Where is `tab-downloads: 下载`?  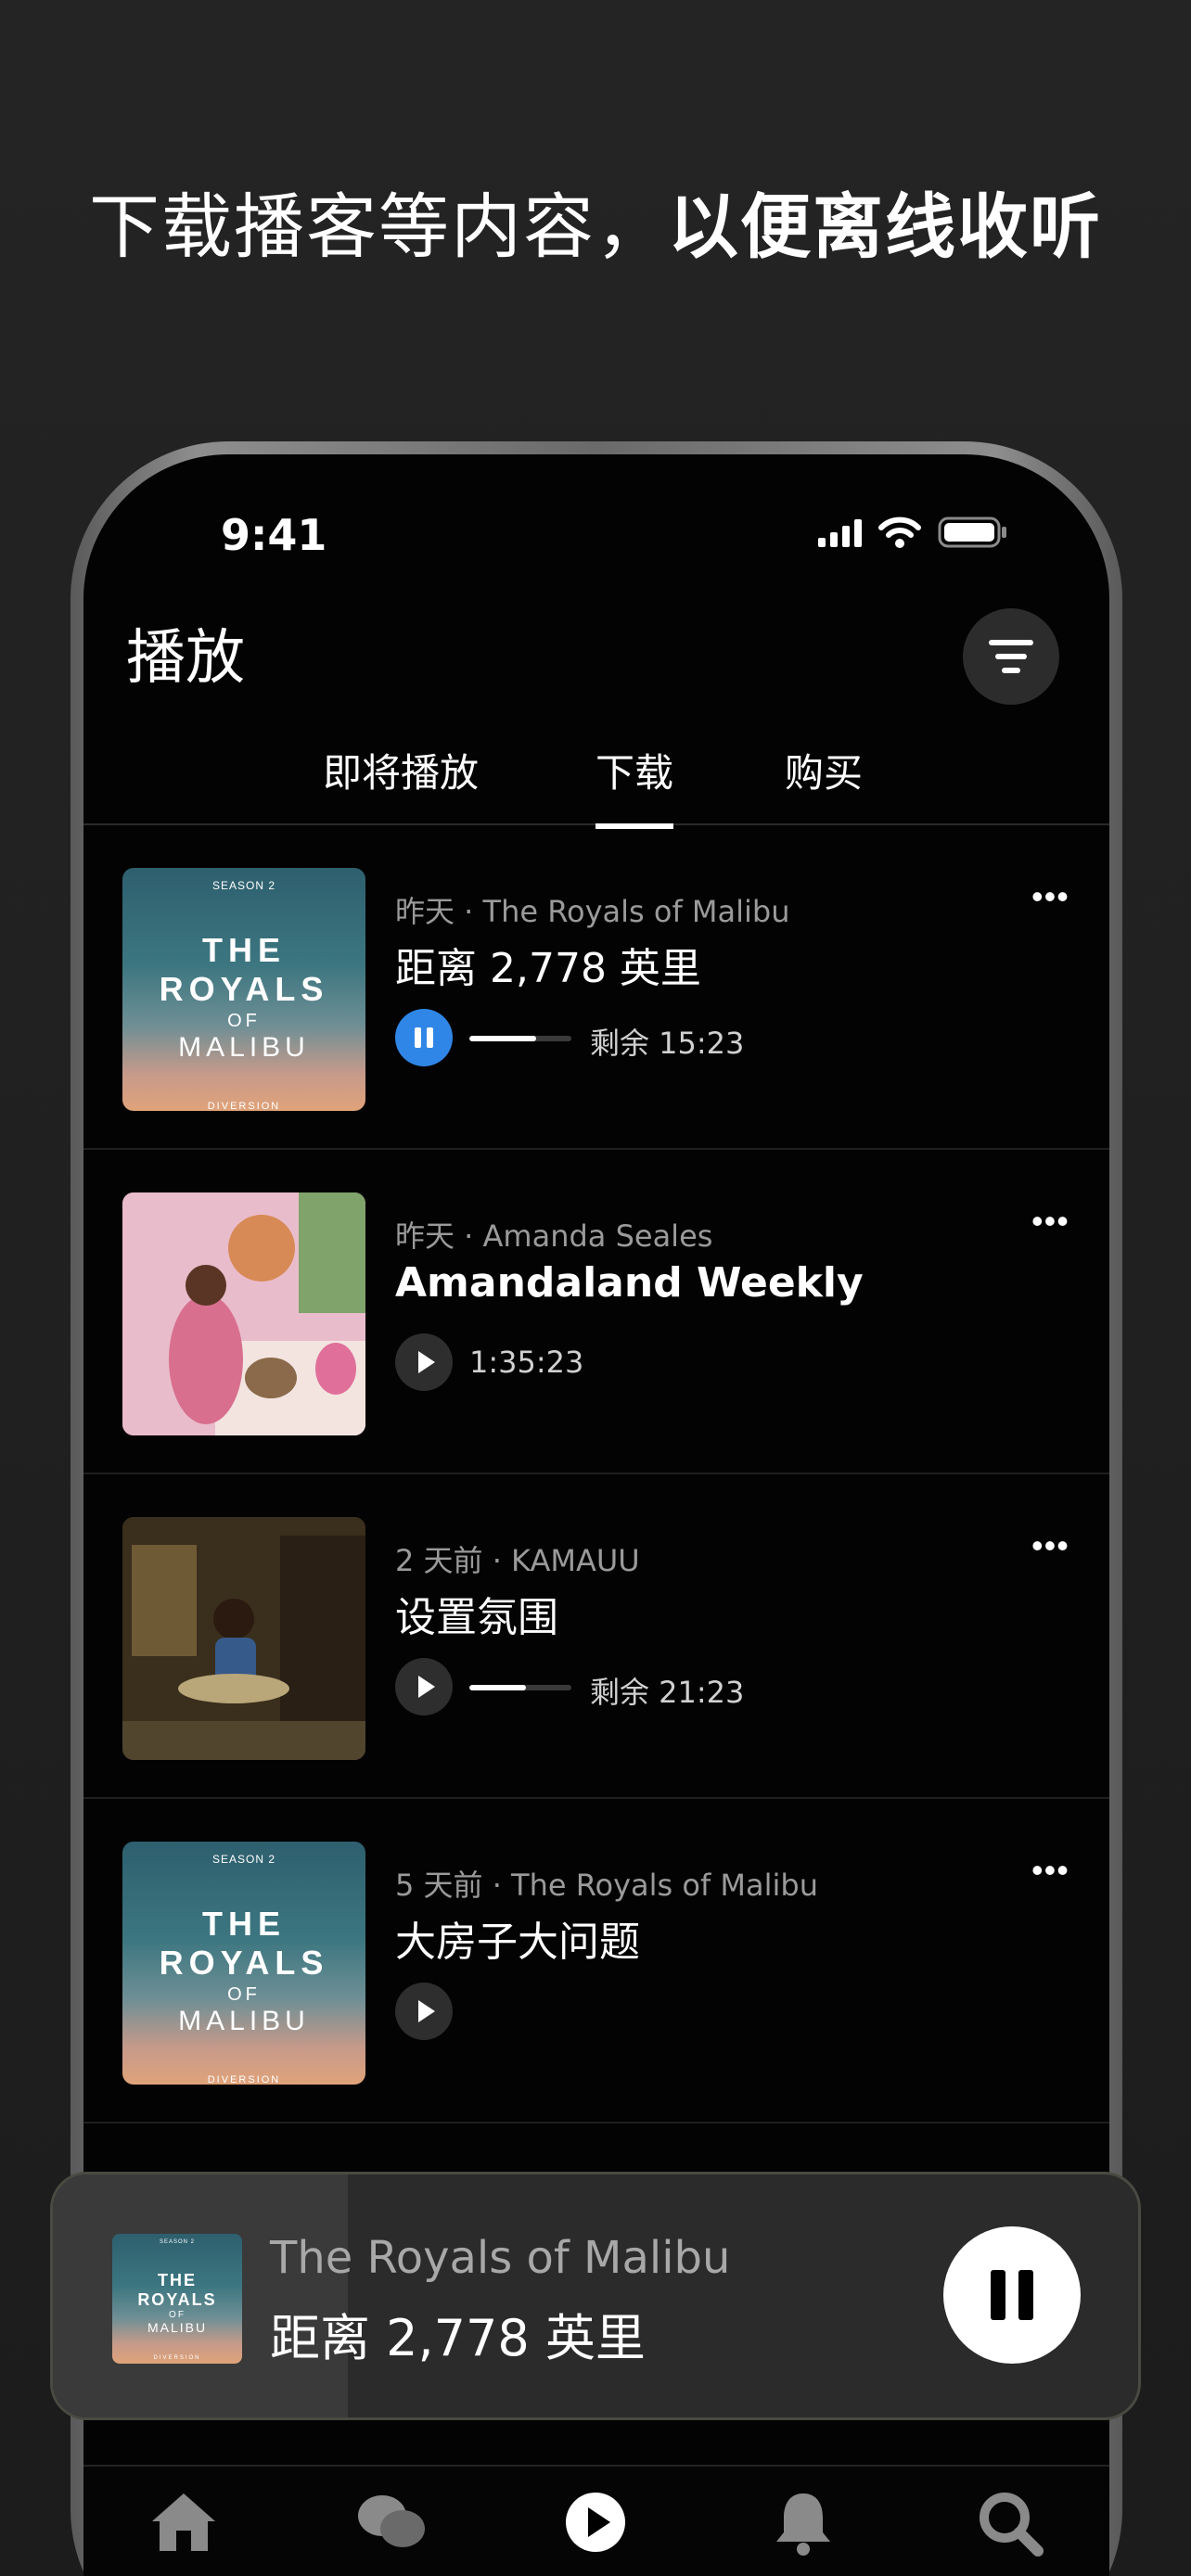 tab-downloads: 下载 is located at coordinates (635, 786).